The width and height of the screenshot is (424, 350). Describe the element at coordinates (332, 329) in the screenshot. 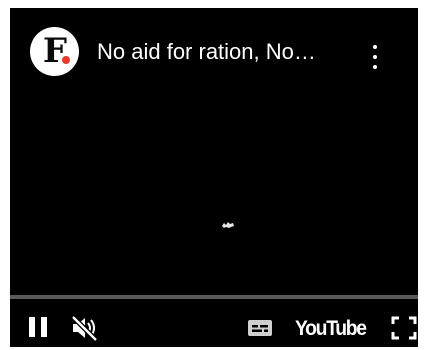

I see `youtube-logo: YouTube` at that location.